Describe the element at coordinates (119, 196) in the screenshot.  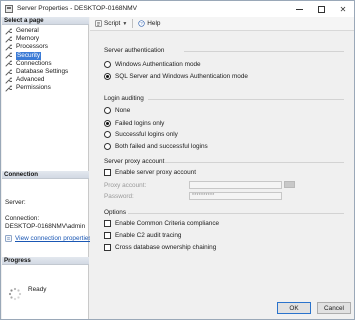
I see `password-label: Password:` at that location.